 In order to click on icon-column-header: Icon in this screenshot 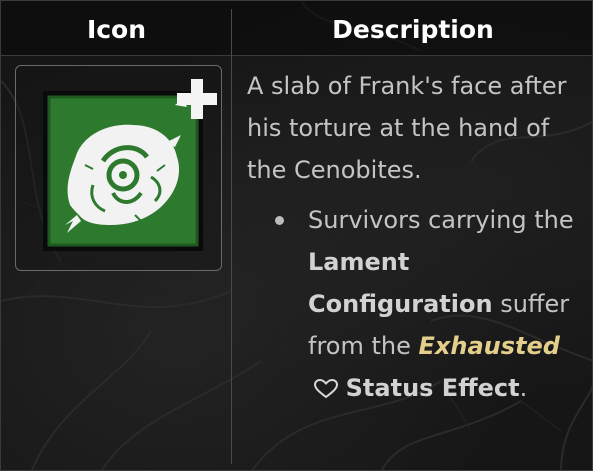, I will do `click(116, 29)`.